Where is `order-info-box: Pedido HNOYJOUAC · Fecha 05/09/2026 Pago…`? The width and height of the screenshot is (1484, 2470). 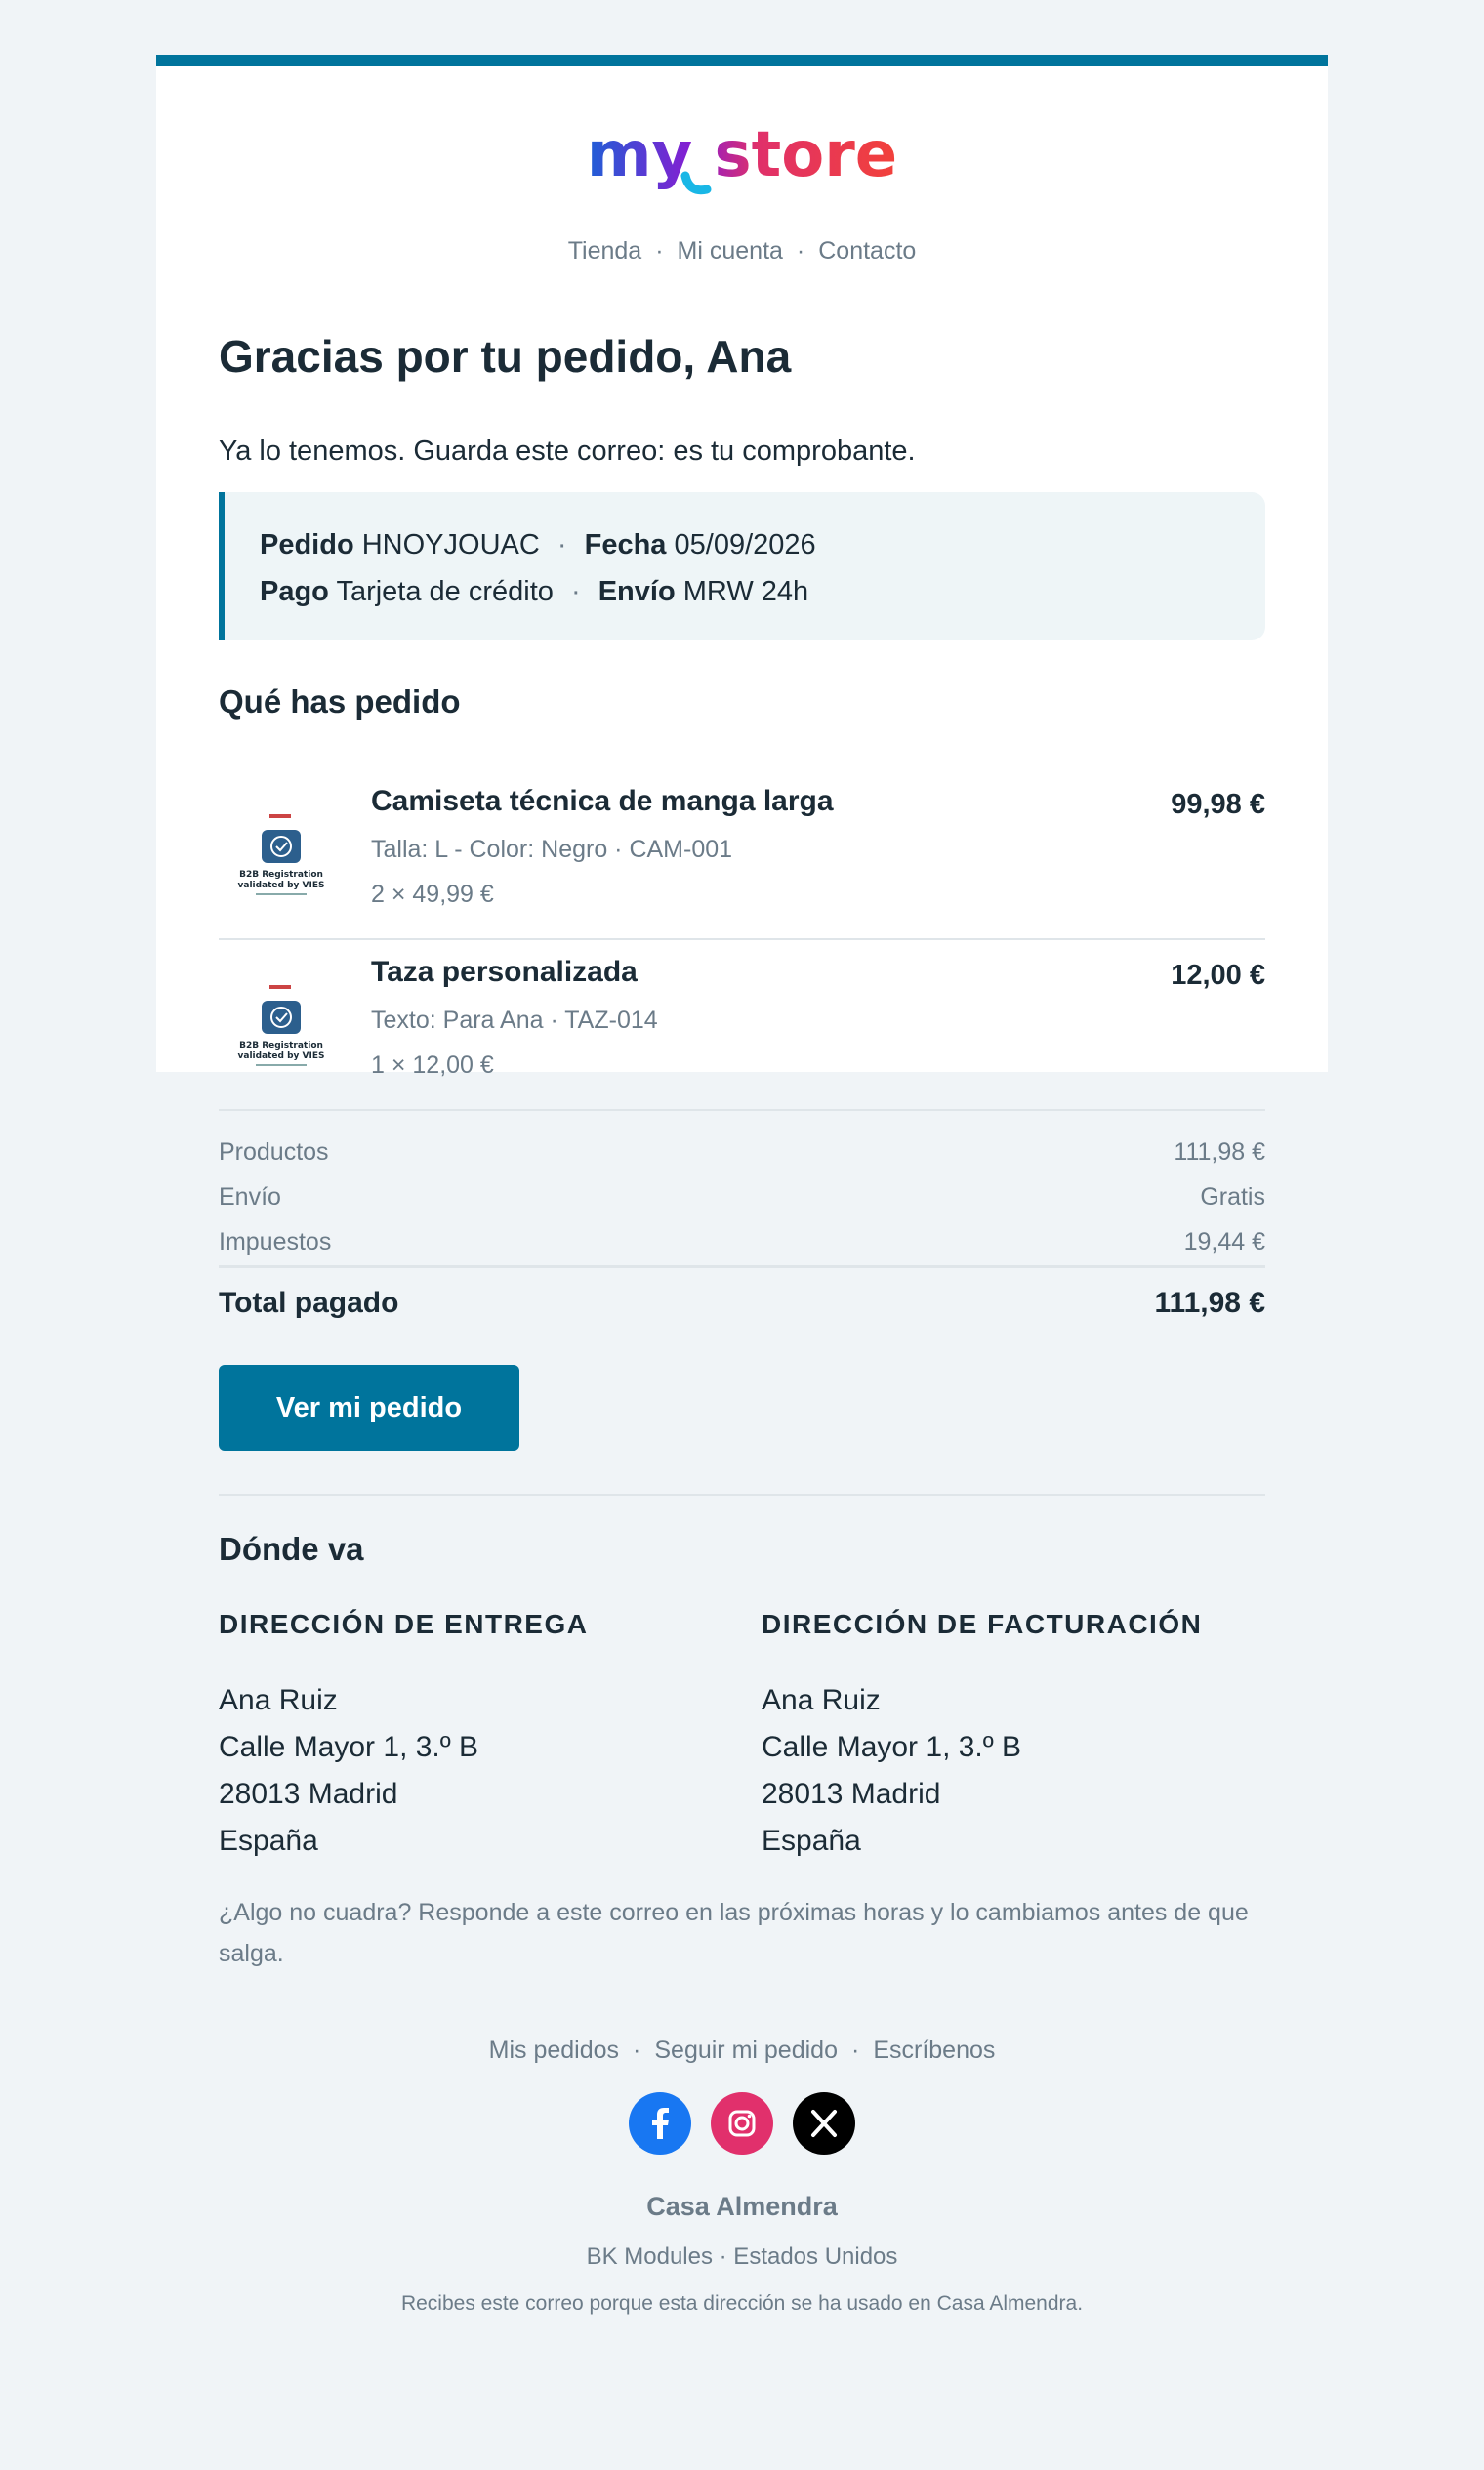 order-info-box: Pedido HNOYJOUAC · Fecha 05/09/2026 Pago… is located at coordinates (742, 566).